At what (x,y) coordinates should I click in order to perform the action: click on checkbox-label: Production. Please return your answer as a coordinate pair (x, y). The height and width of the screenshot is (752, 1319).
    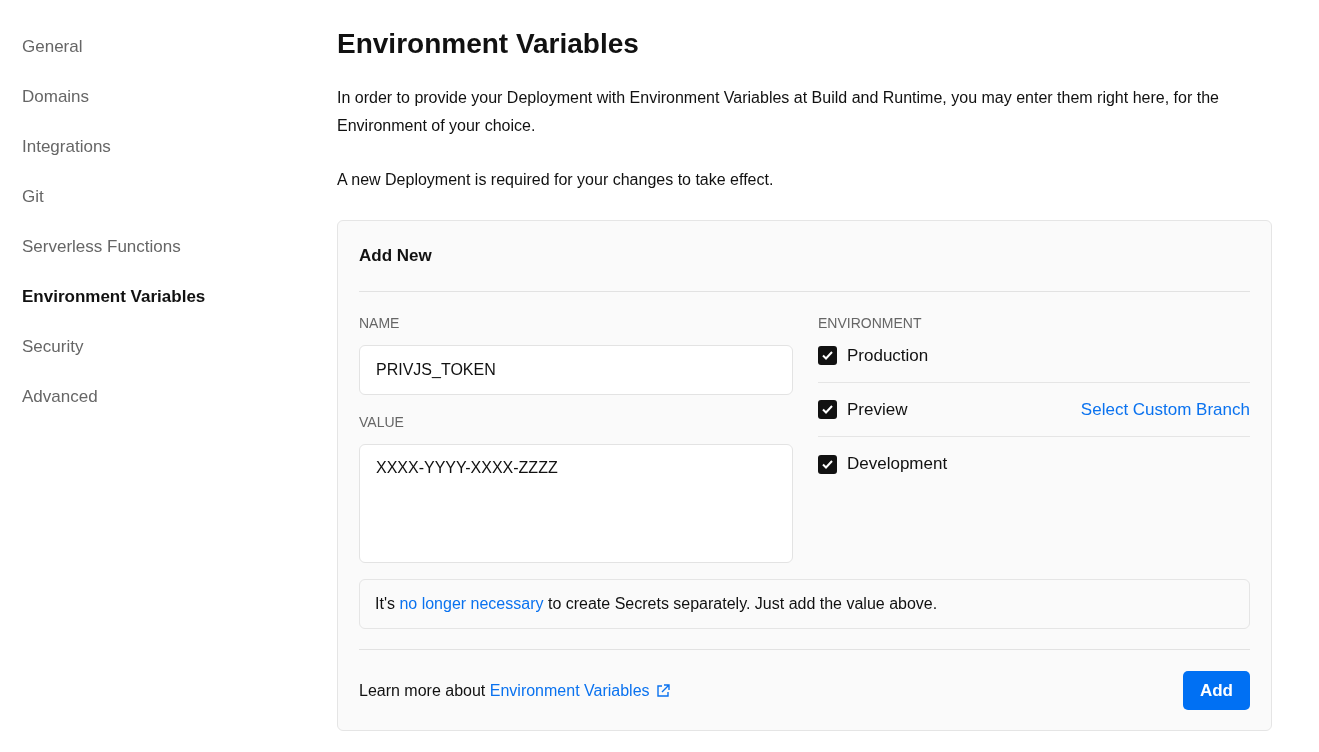
    Looking at the image, I should click on (888, 355).